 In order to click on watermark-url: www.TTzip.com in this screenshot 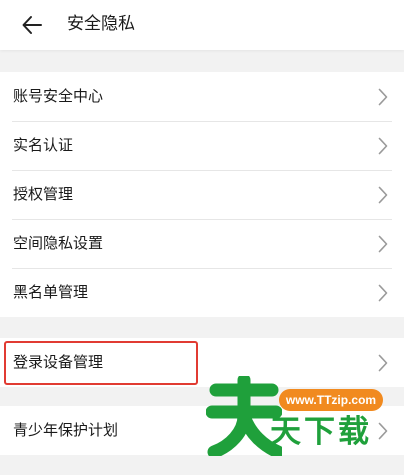, I will do `click(331, 400)`.